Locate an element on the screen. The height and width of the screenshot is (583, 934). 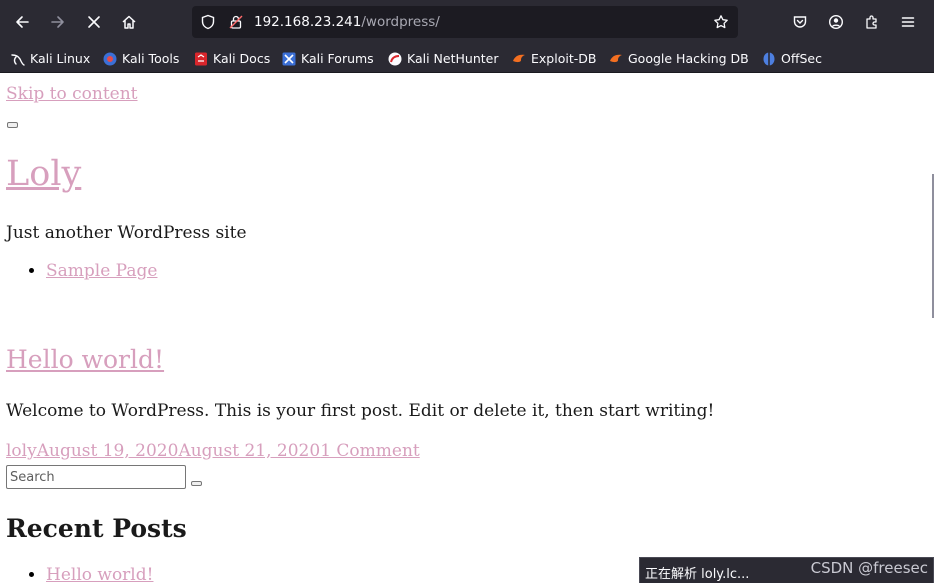
account-button is located at coordinates (836, 22).